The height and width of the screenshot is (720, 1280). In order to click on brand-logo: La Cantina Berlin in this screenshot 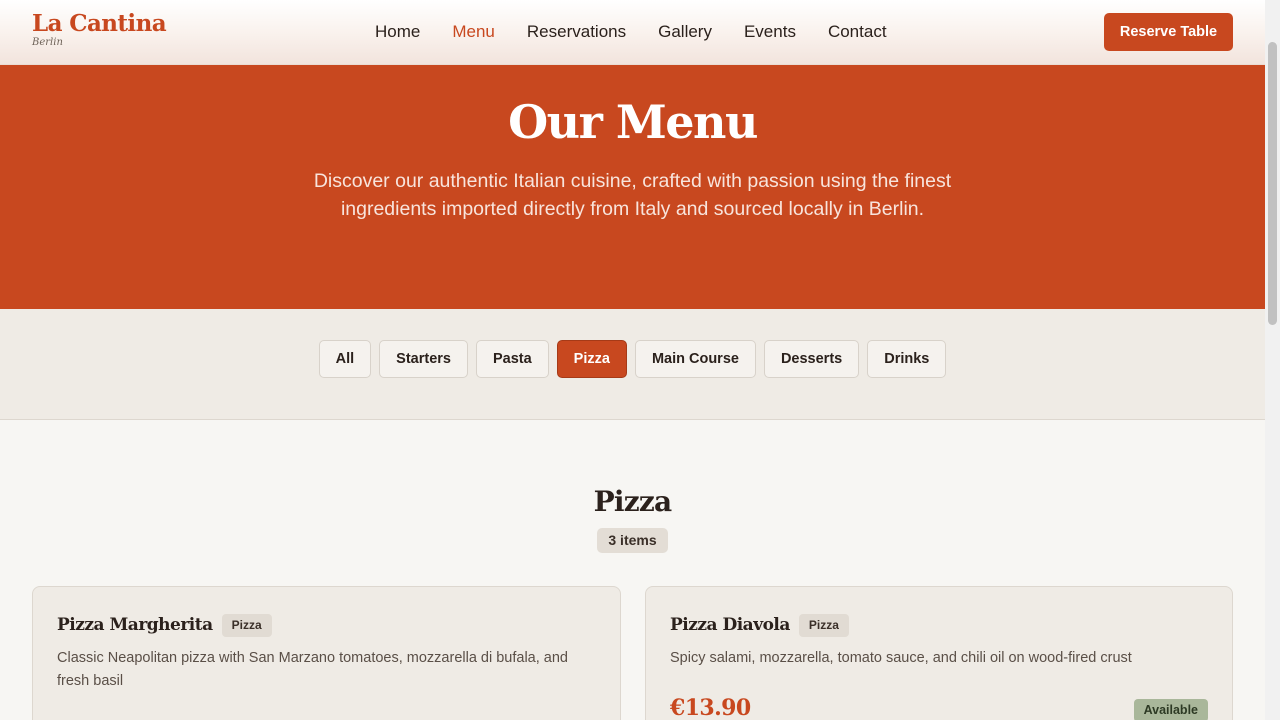, I will do `click(99, 28)`.